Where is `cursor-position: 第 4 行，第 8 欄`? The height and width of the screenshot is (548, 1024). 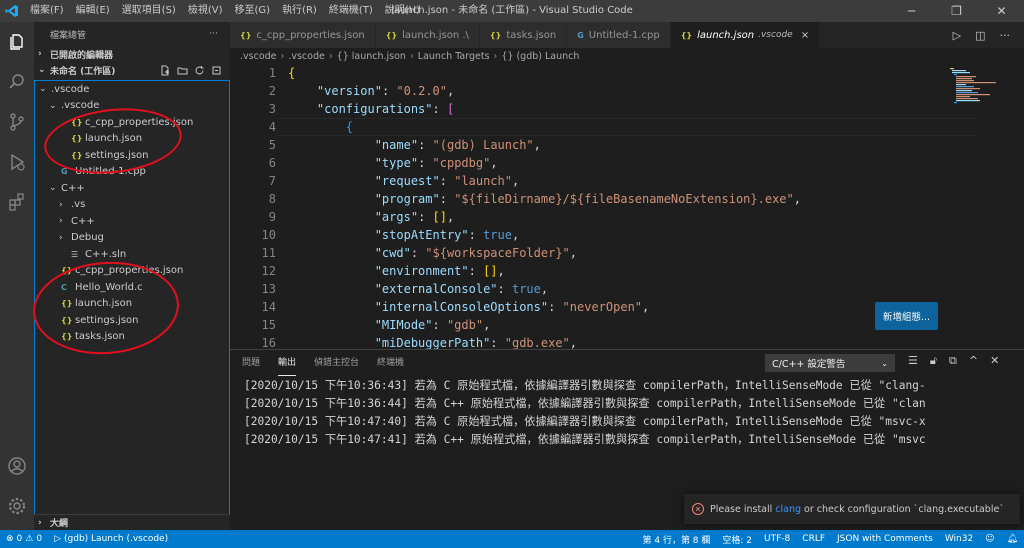
cursor-position: 第 4 行，第 8 欄 is located at coordinates (677, 539).